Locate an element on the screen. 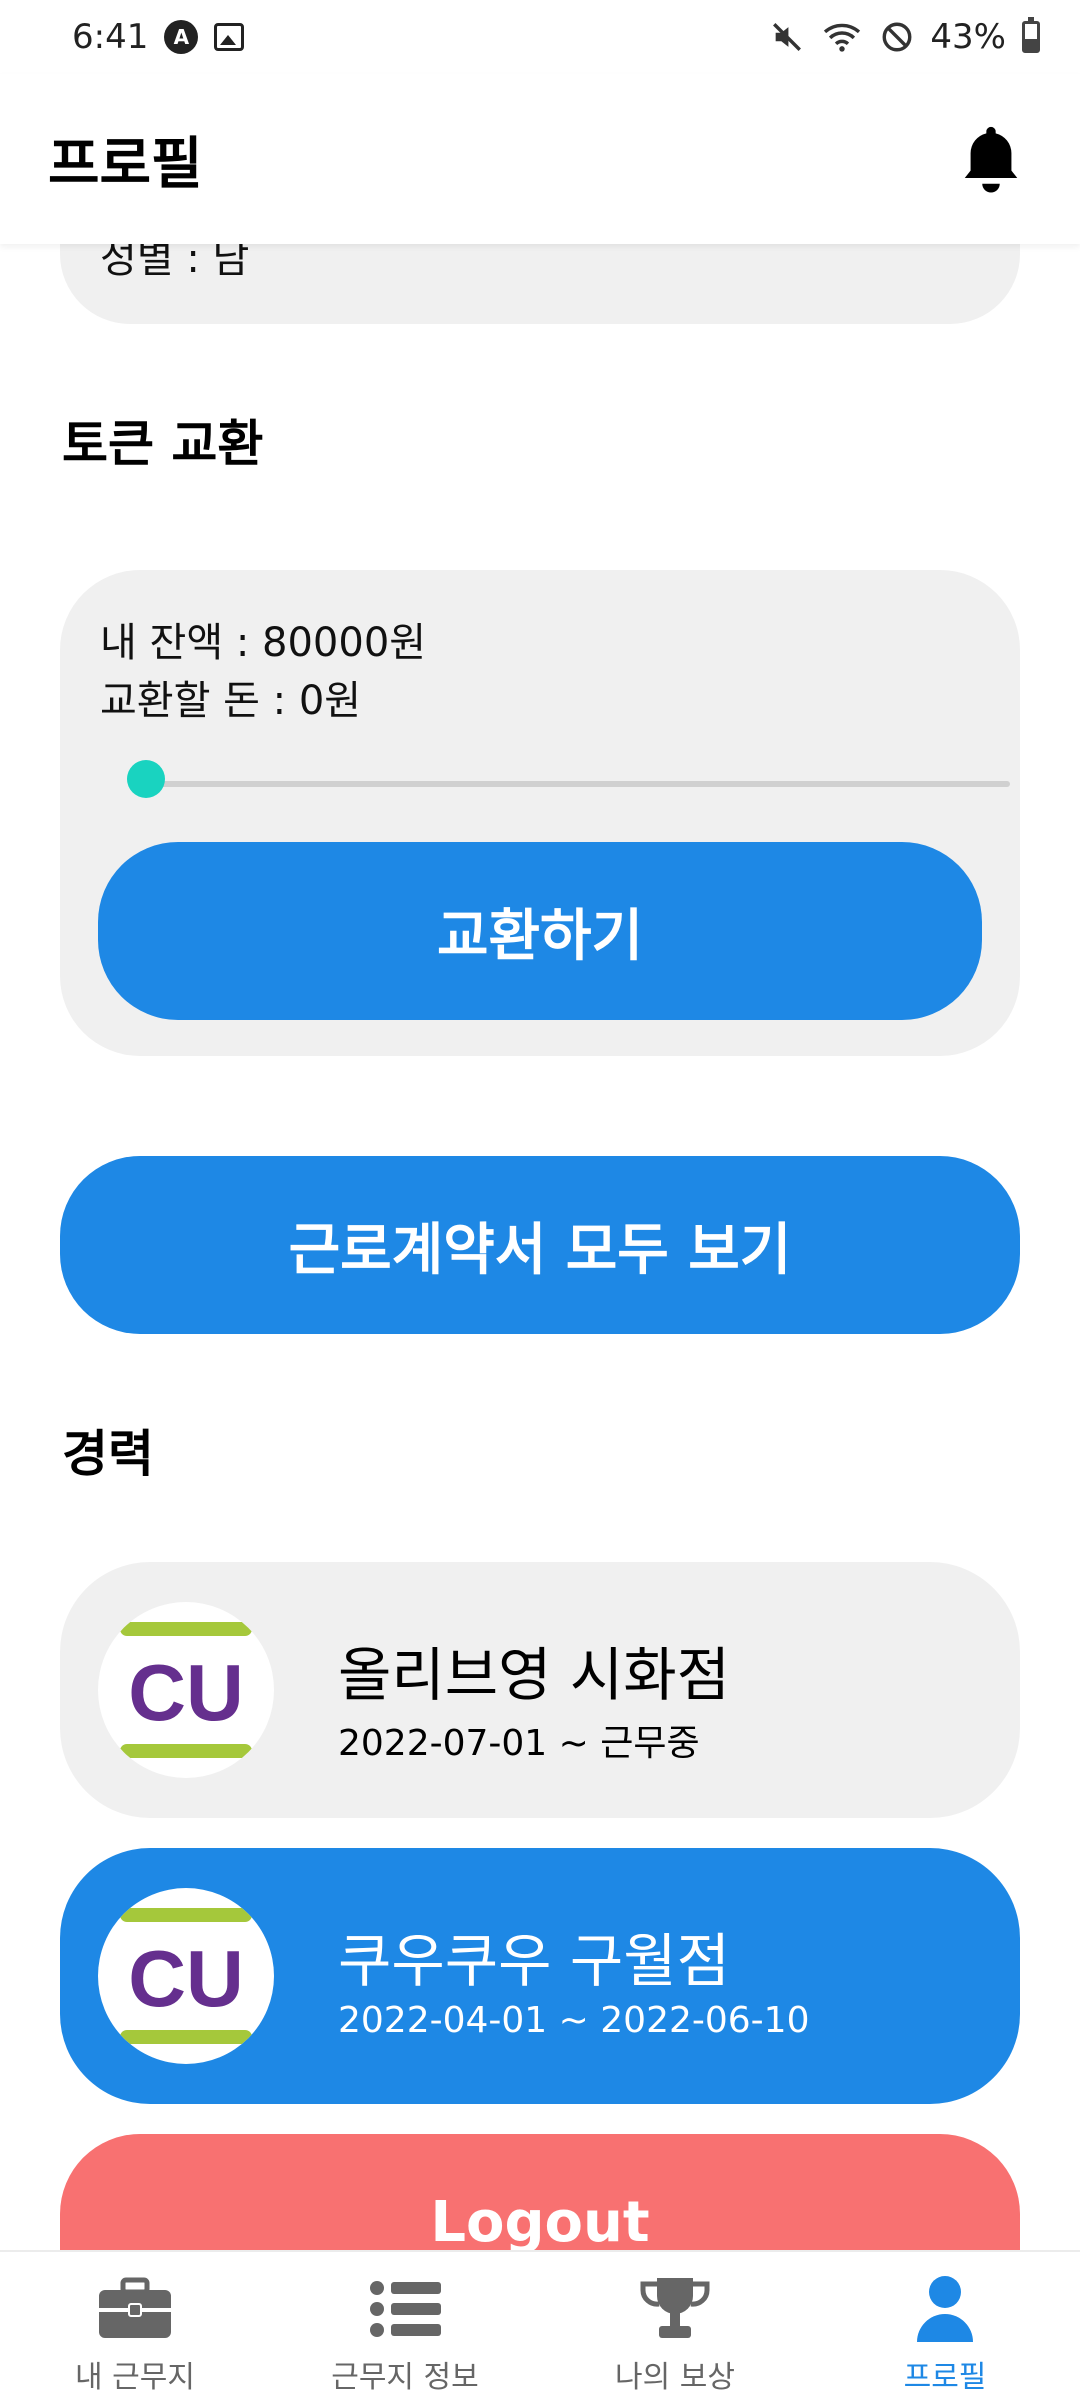 The width and height of the screenshot is (1080, 2400). do-not-disturb-icon is located at coordinates (897, 37).